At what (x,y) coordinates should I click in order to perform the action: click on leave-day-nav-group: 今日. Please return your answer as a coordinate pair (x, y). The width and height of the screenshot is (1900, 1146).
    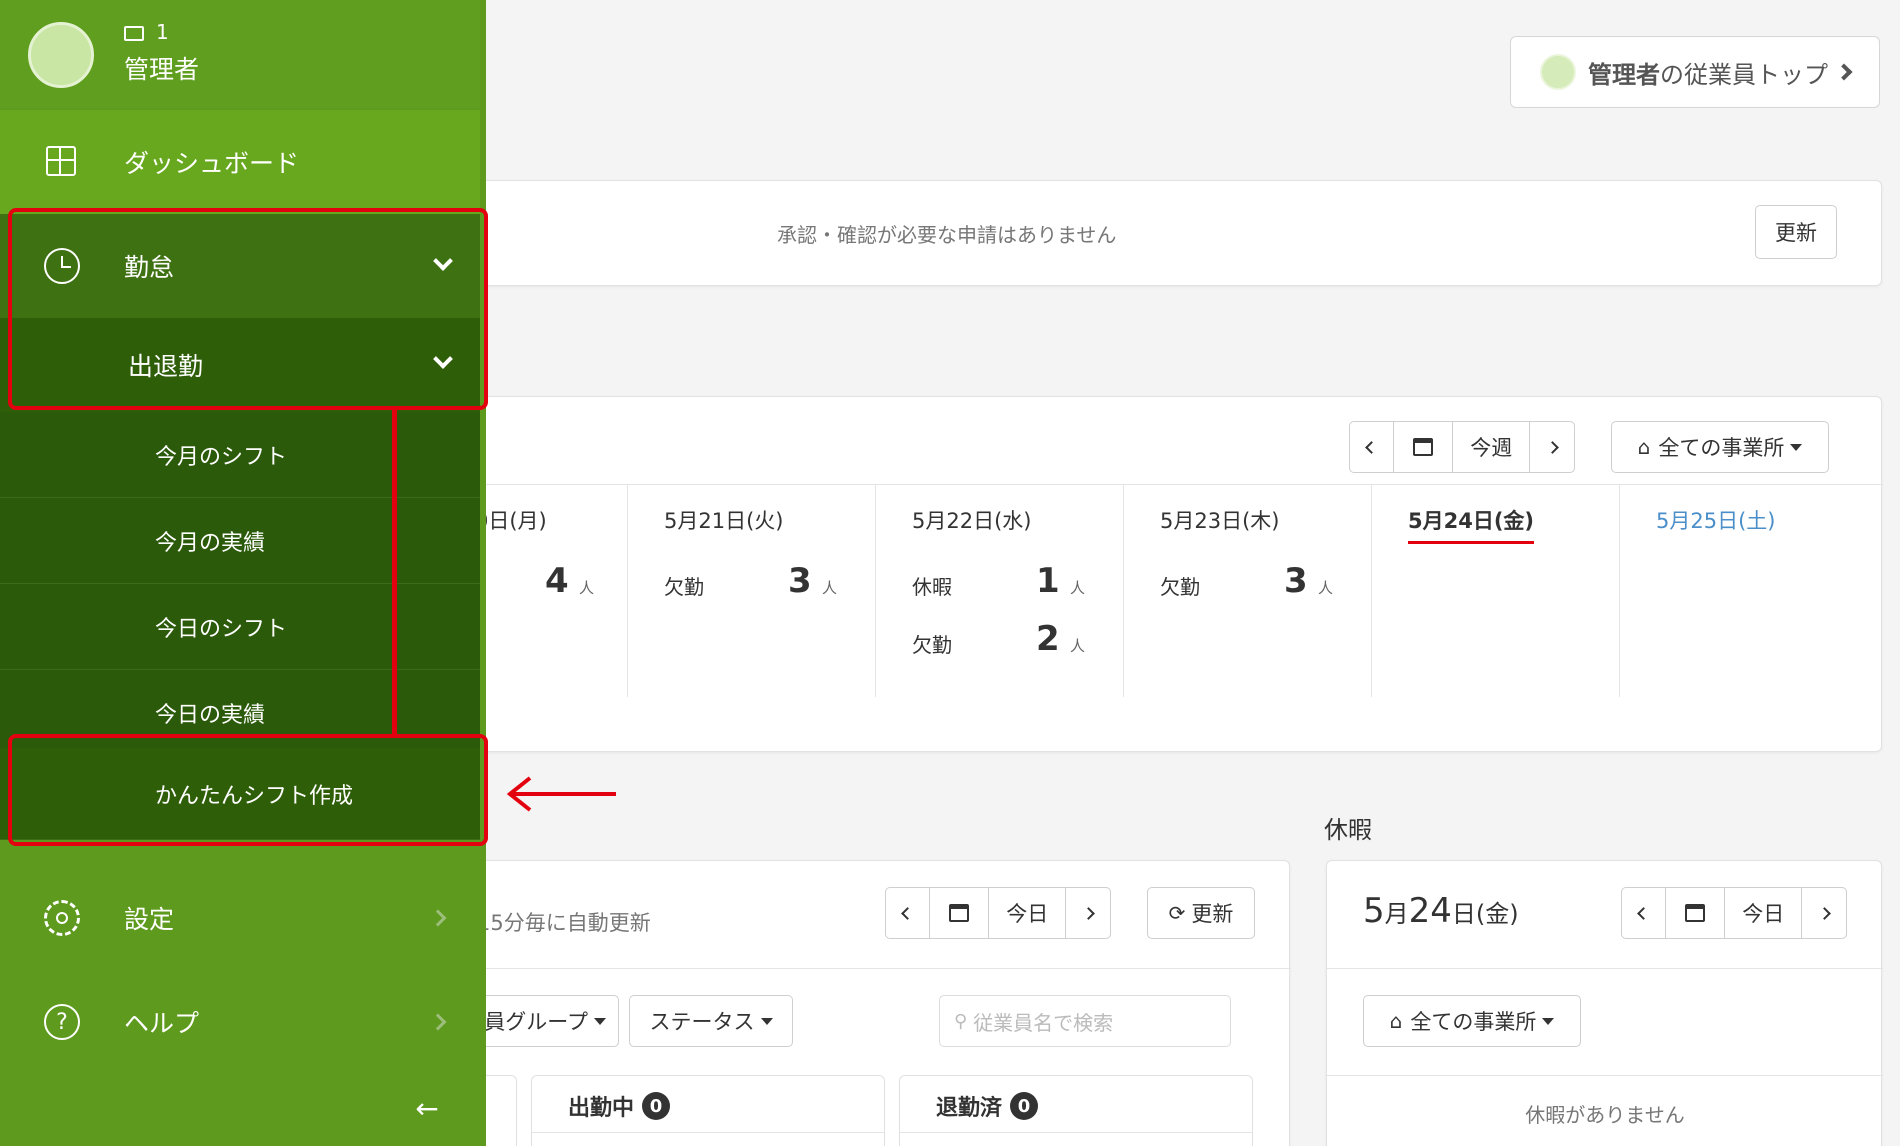
    Looking at the image, I should click on (1734, 913).